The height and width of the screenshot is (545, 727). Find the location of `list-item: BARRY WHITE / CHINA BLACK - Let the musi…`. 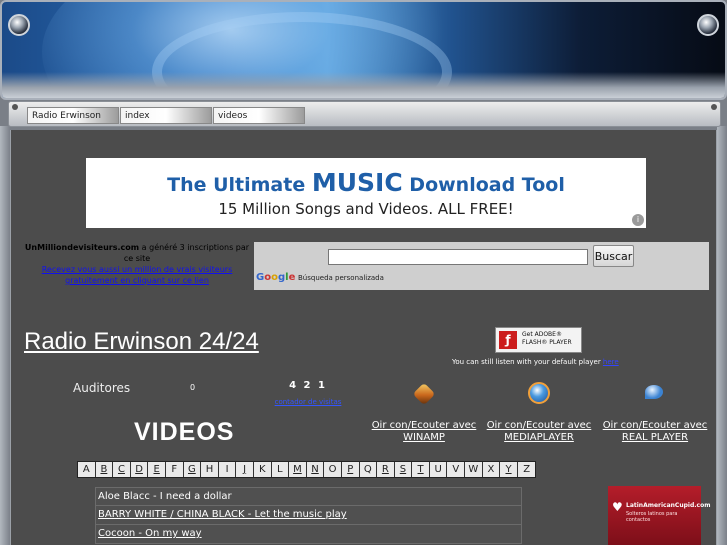

list-item: BARRY WHITE / CHINA BLACK - Let the musi… is located at coordinates (308, 515).